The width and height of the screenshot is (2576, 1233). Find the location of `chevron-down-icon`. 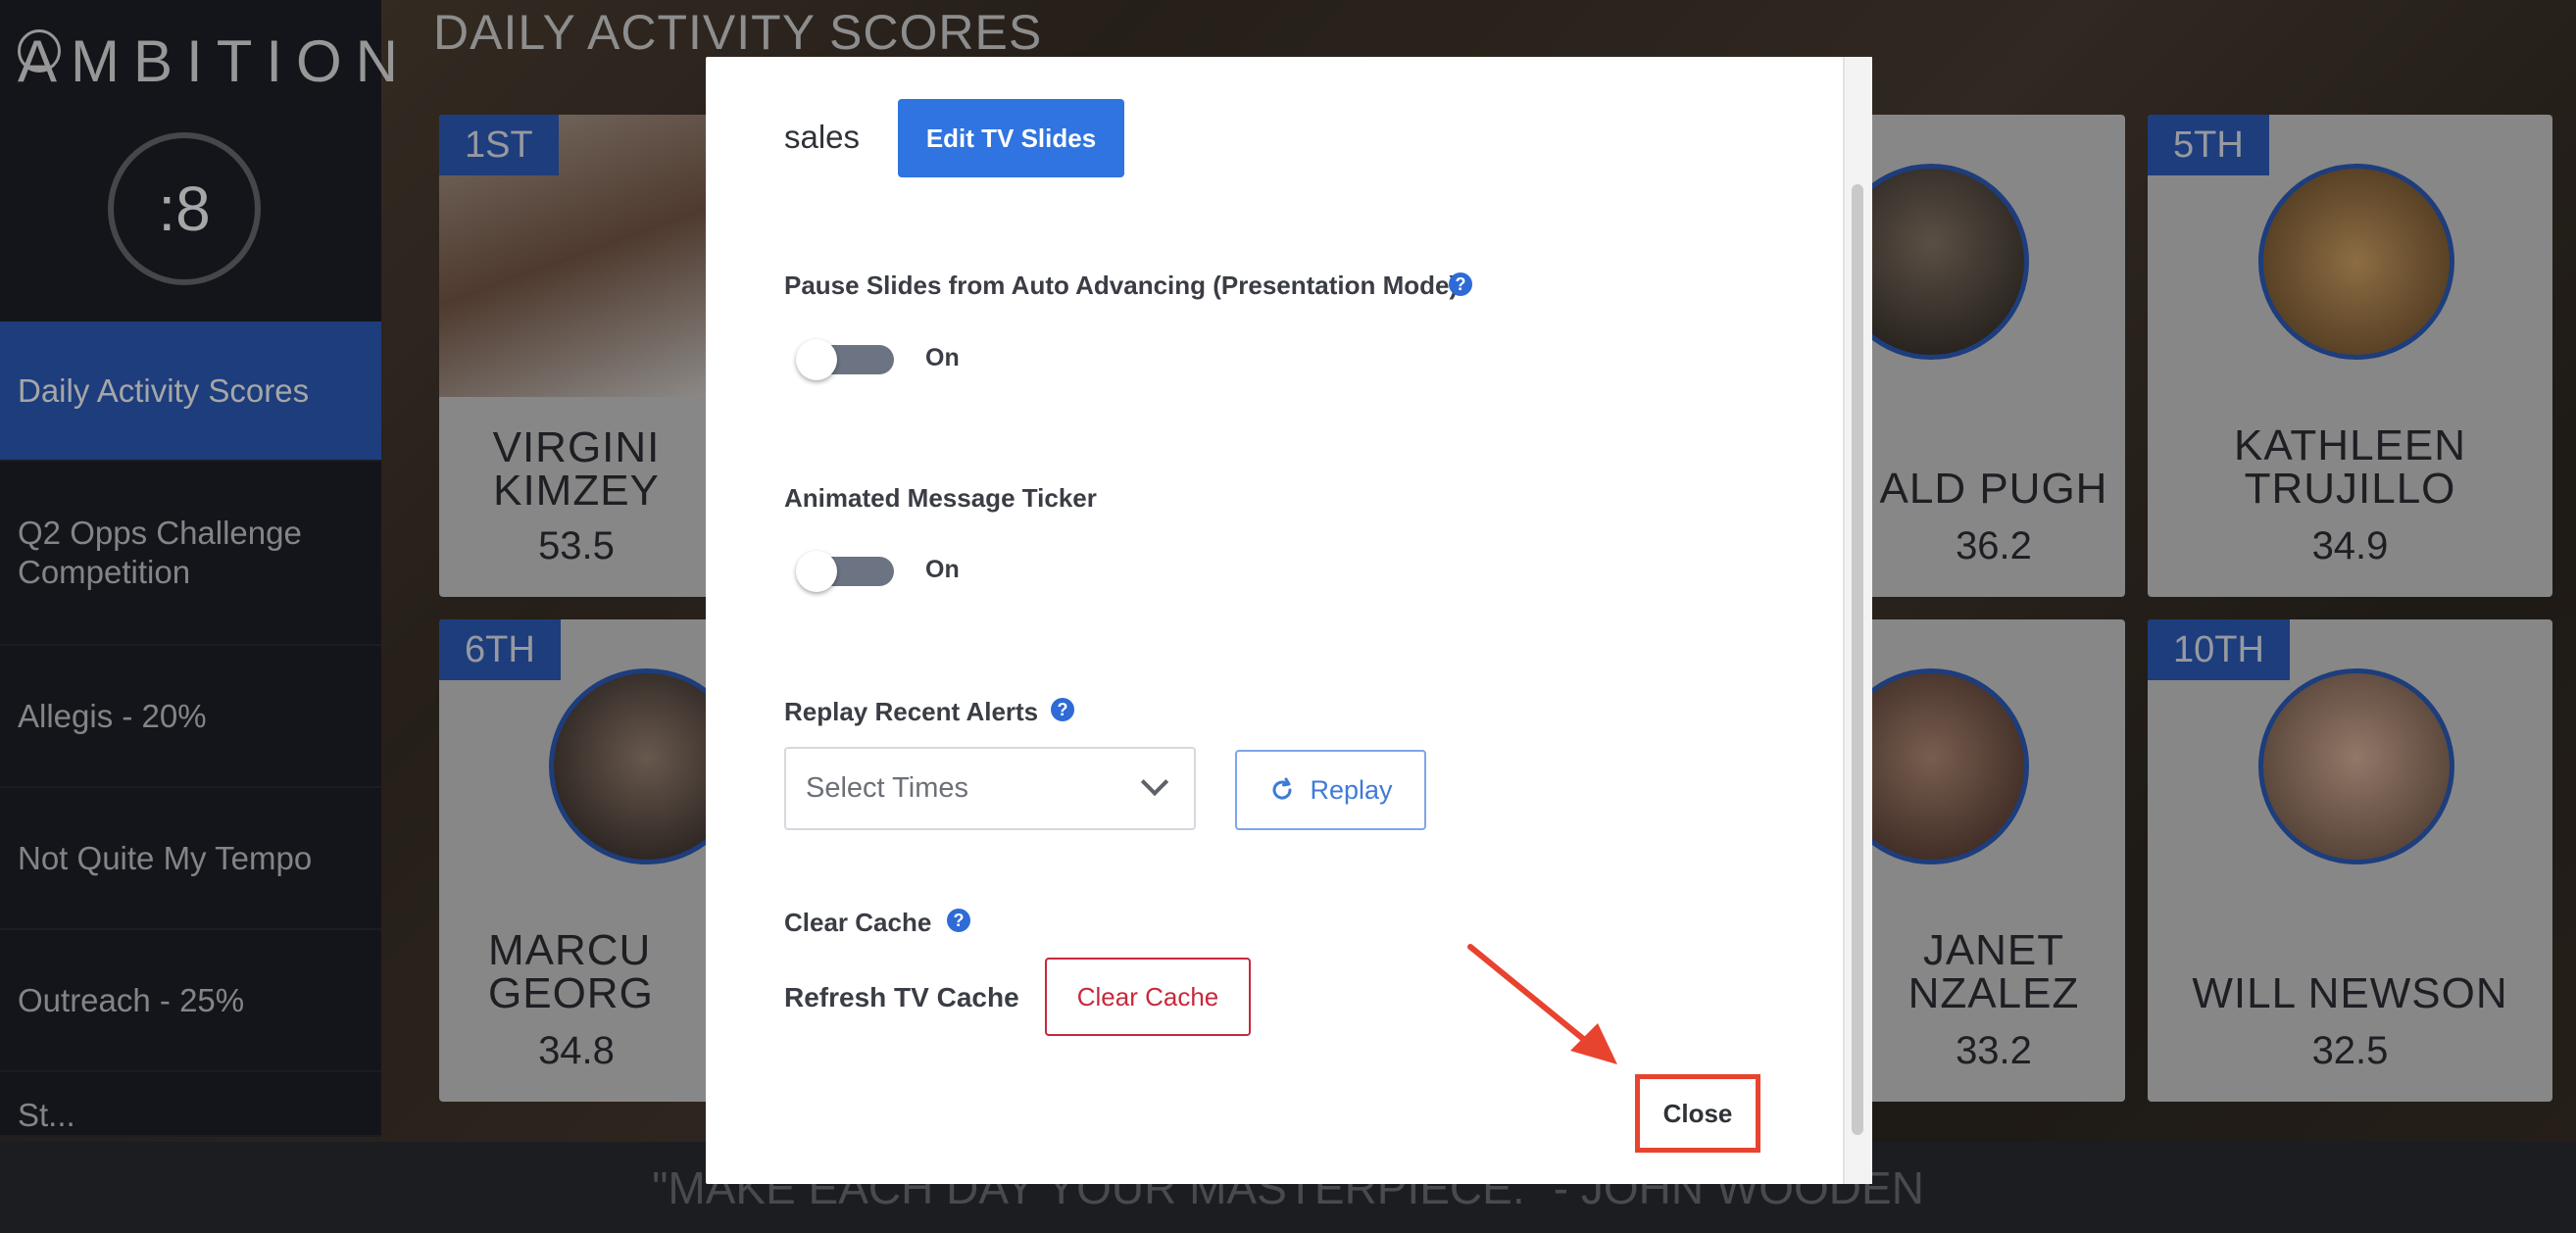

chevron-down-icon is located at coordinates (1154, 782).